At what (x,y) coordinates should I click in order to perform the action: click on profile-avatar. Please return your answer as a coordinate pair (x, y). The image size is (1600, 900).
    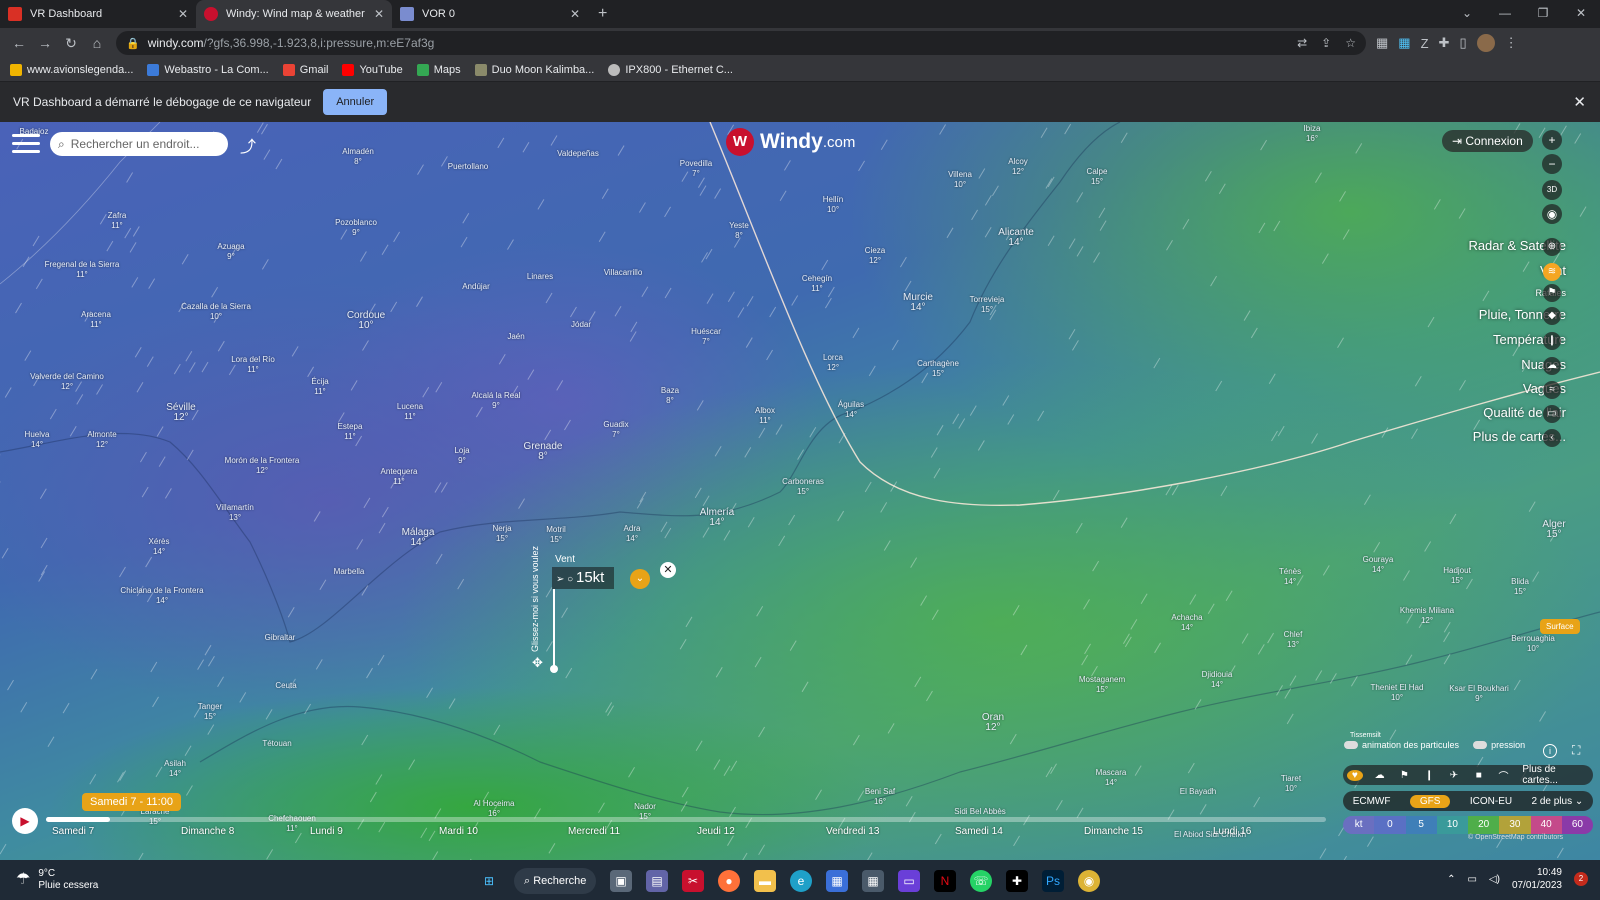
    Looking at the image, I should click on (1485, 43).